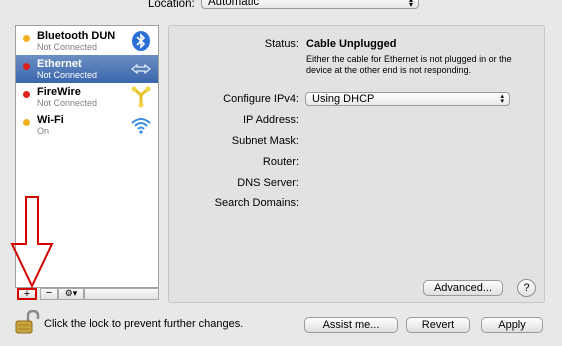  I want to click on wifi-icon, so click(141, 126).